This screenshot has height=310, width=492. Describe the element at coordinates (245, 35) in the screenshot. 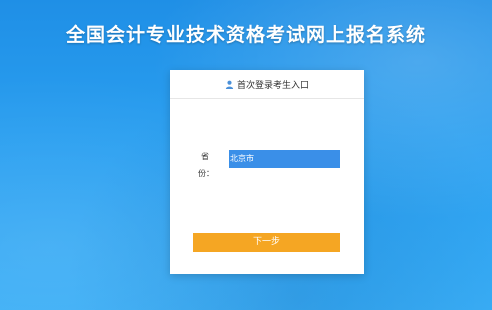

I see `page-title: 全国会计专业技术资格考试网上报名系统` at that location.